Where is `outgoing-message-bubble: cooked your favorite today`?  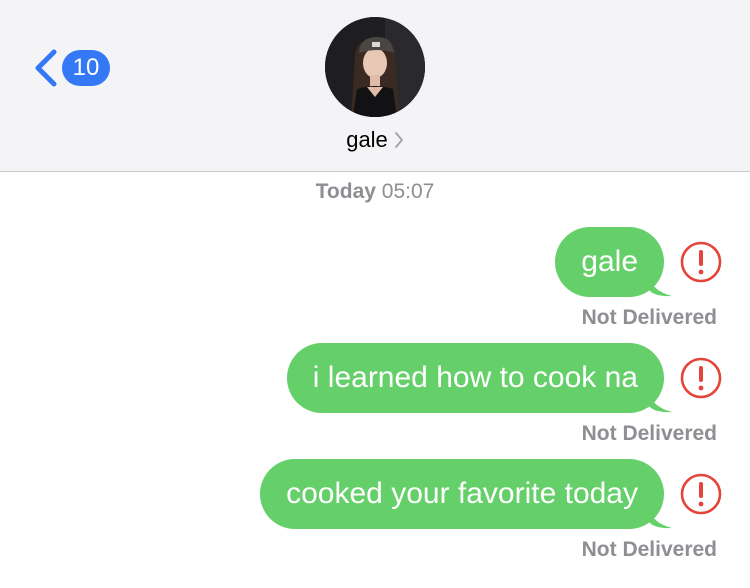
outgoing-message-bubble: cooked your favorite today is located at coordinates (466, 494).